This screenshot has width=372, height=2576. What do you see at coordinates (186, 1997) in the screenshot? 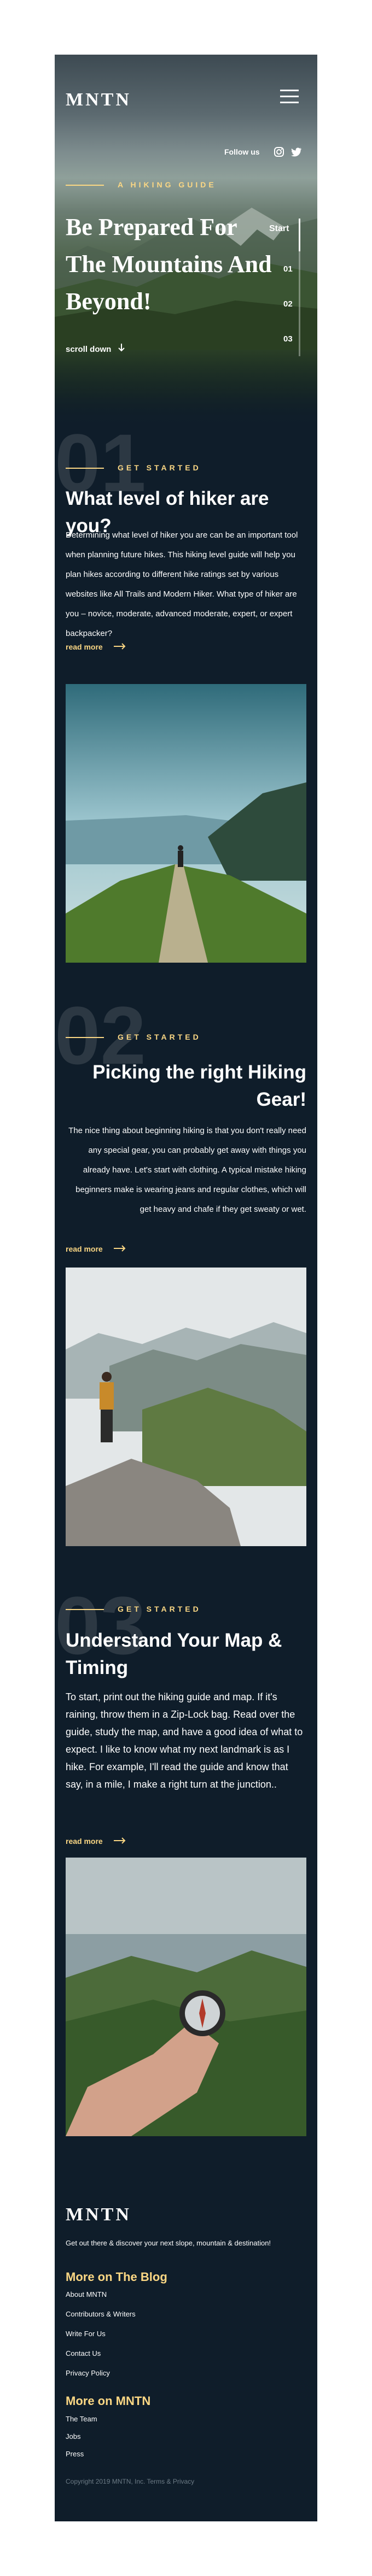
I see `compass-photo` at bounding box center [186, 1997].